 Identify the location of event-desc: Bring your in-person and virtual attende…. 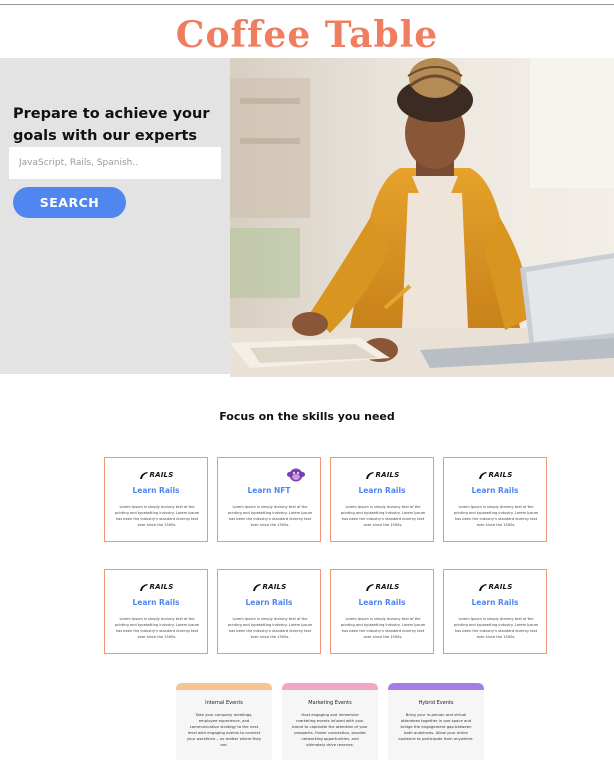
(436, 726).